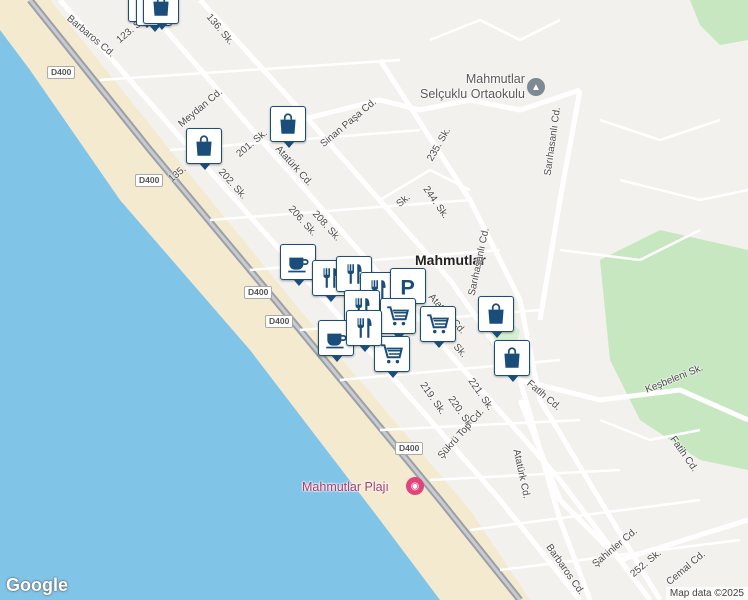 Image resolution: width=748 pixels, height=600 pixels. I want to click on beach-label: Mahmutlar Plajı, so click(345, 487).